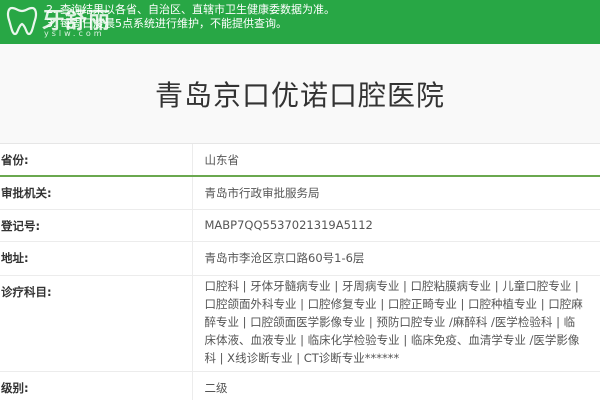  What do you see at coordinates (96, 323) in the screenshot?
I see `subjects-label: 诊疗科目:` at bounding box center [96, 323].